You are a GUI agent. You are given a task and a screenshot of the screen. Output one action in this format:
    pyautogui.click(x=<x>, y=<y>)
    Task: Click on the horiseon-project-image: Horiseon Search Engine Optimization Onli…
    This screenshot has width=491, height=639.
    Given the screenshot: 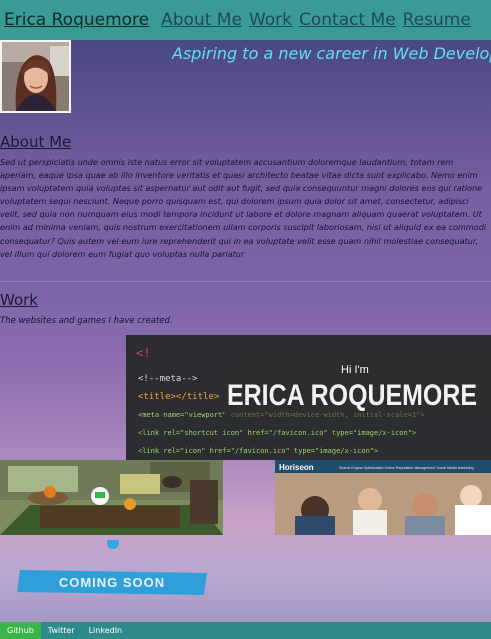 What is the action you would take?
    pyautogui.click(x=383, y=497)
    